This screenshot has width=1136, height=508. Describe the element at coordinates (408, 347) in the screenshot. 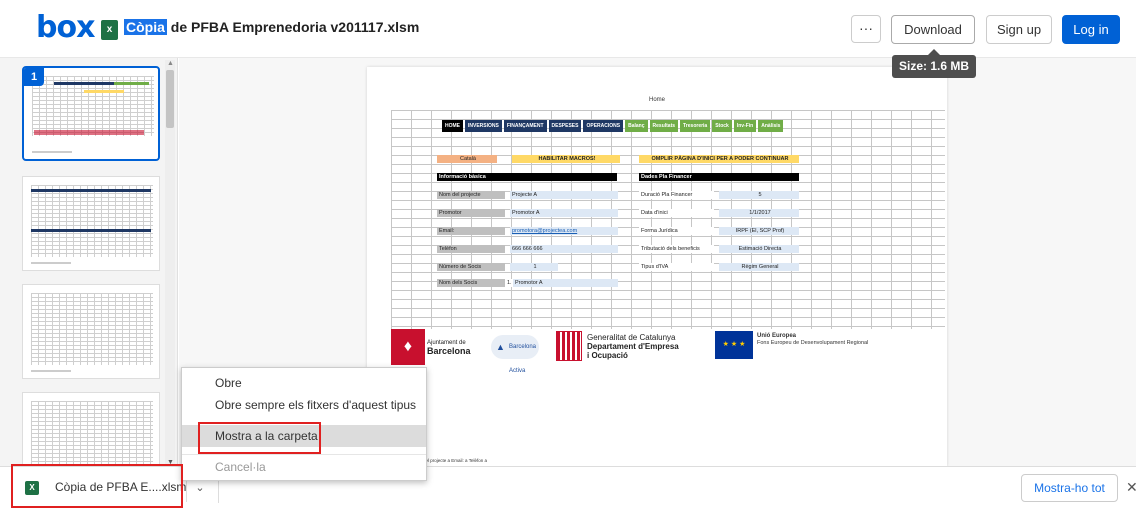

I see `barcelona-shield-icon: ♦` at that location.